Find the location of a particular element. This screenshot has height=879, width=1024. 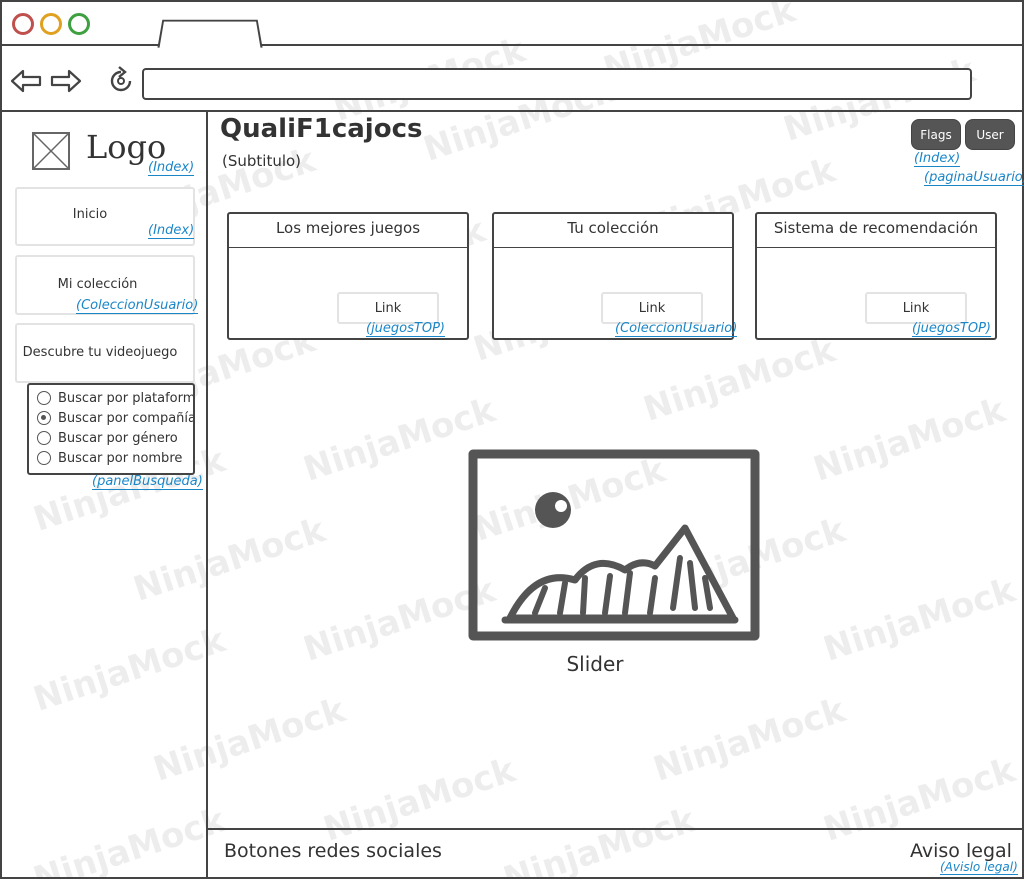

browser-titlebar is located at coordinates (512, 24).